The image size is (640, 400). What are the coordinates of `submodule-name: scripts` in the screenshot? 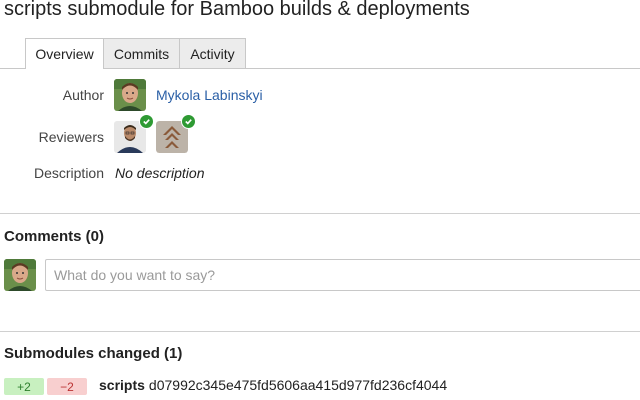 It's located at (122, 385).